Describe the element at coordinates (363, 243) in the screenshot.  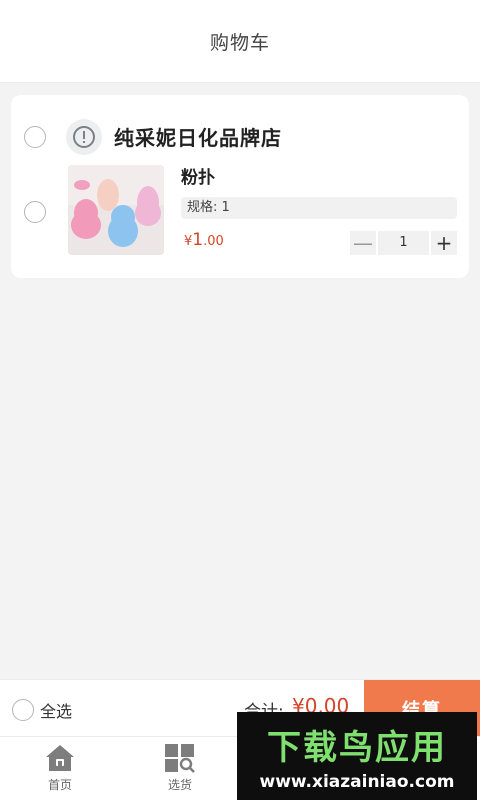
I see `decrease-button: —` at that location.